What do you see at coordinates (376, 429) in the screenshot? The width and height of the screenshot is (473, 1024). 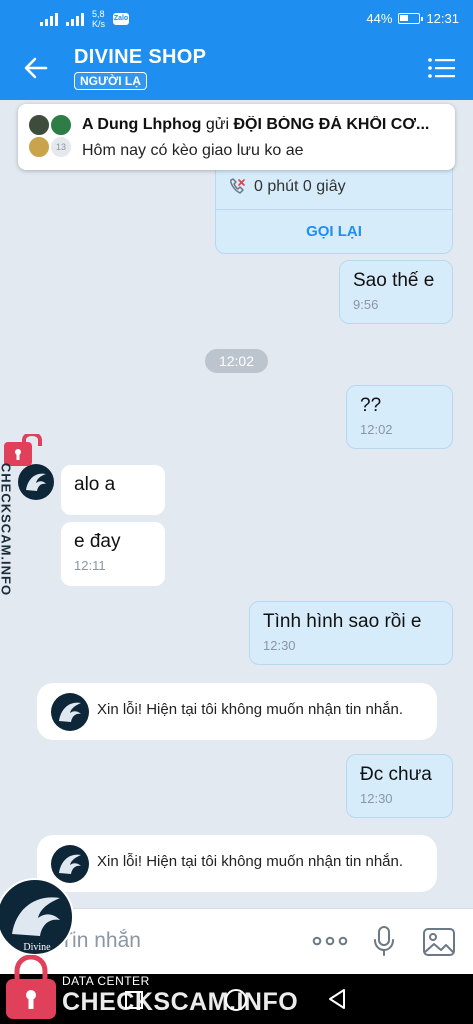 I see `message-time: 12:02` at bounding box center [376, 429].